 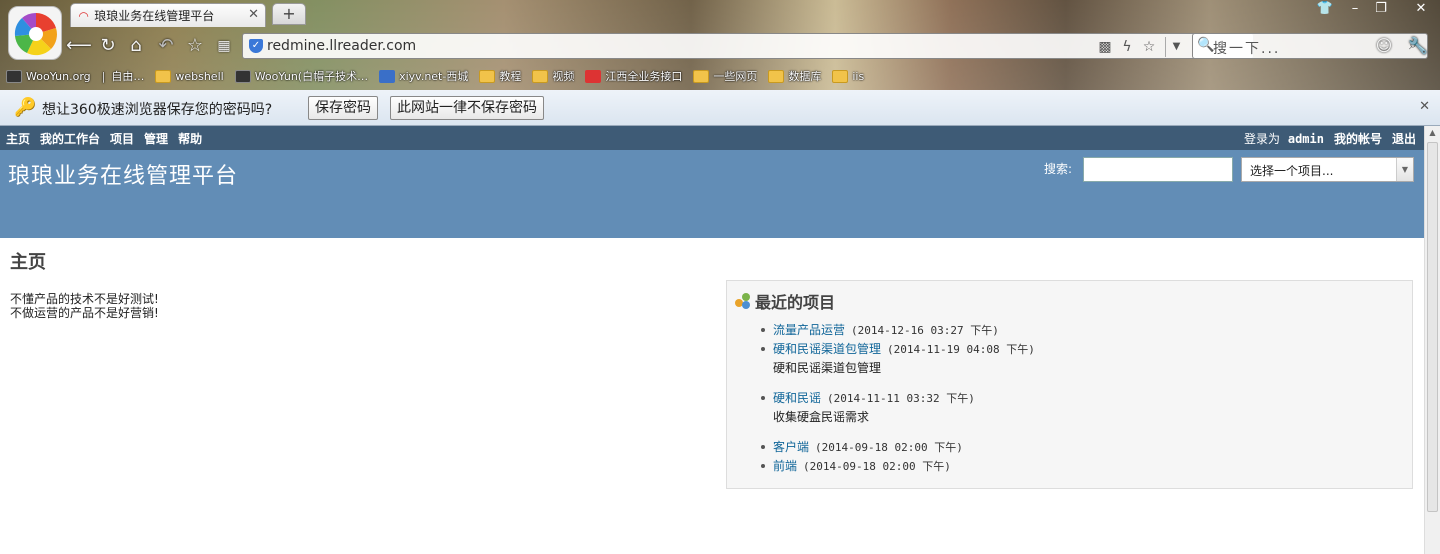 What do you see at coordinates (1081, 466) in the screenshot?
I see `list-item: 前端 (2014-09-18 02:00 下午)` at bounding box center [1081, 466].